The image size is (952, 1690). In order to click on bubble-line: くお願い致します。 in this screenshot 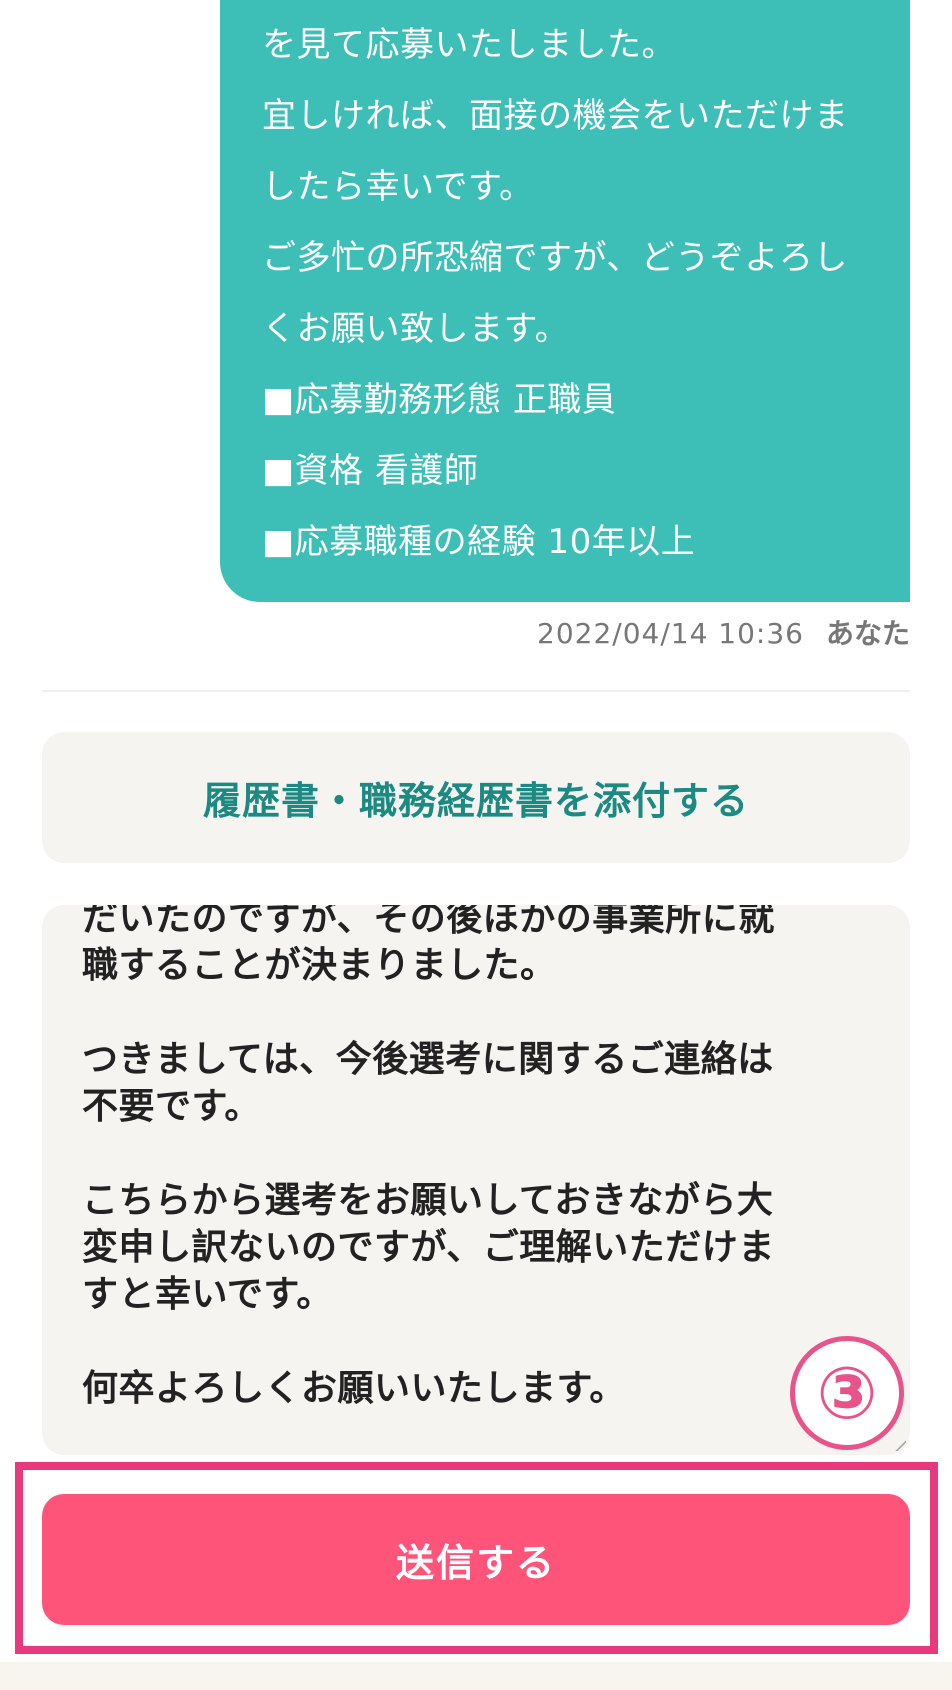, I will do `click(416, 329)`.